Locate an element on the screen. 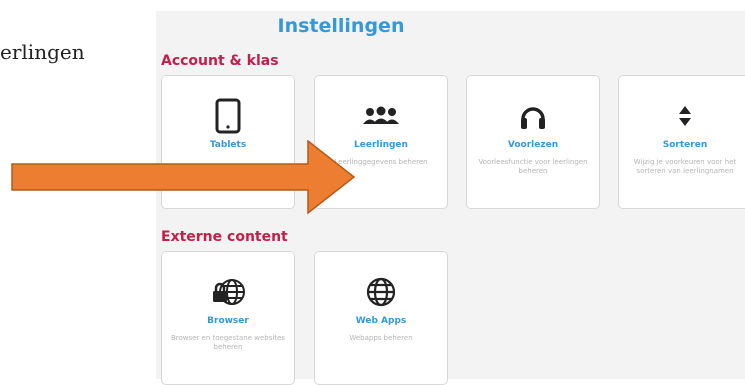  card-label: Sorteren is located at coordinates (685, 145).